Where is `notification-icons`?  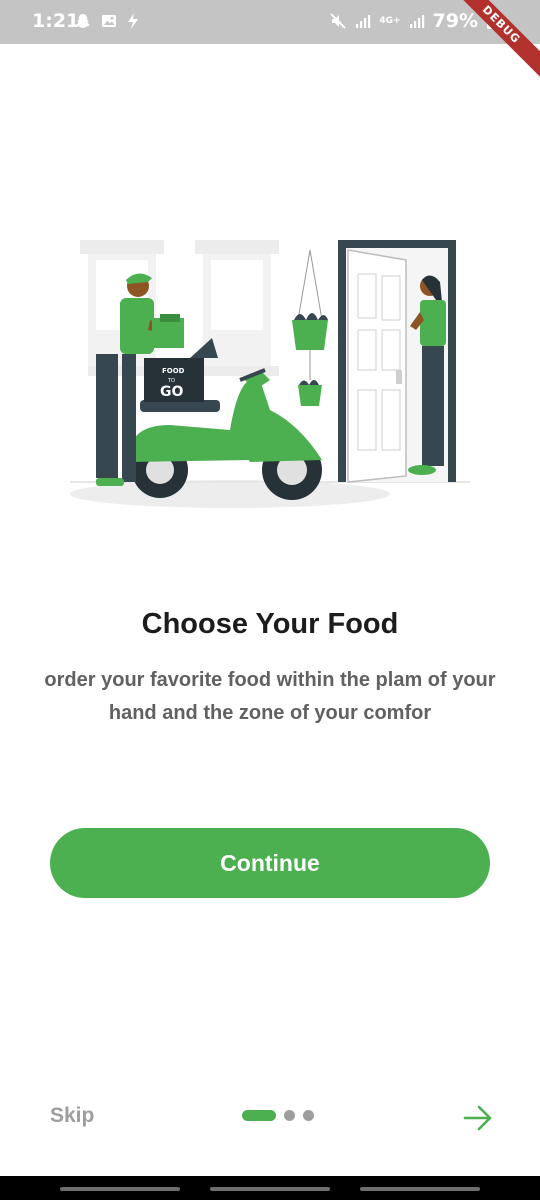 notification-icons is located at coordinates (107, 21).